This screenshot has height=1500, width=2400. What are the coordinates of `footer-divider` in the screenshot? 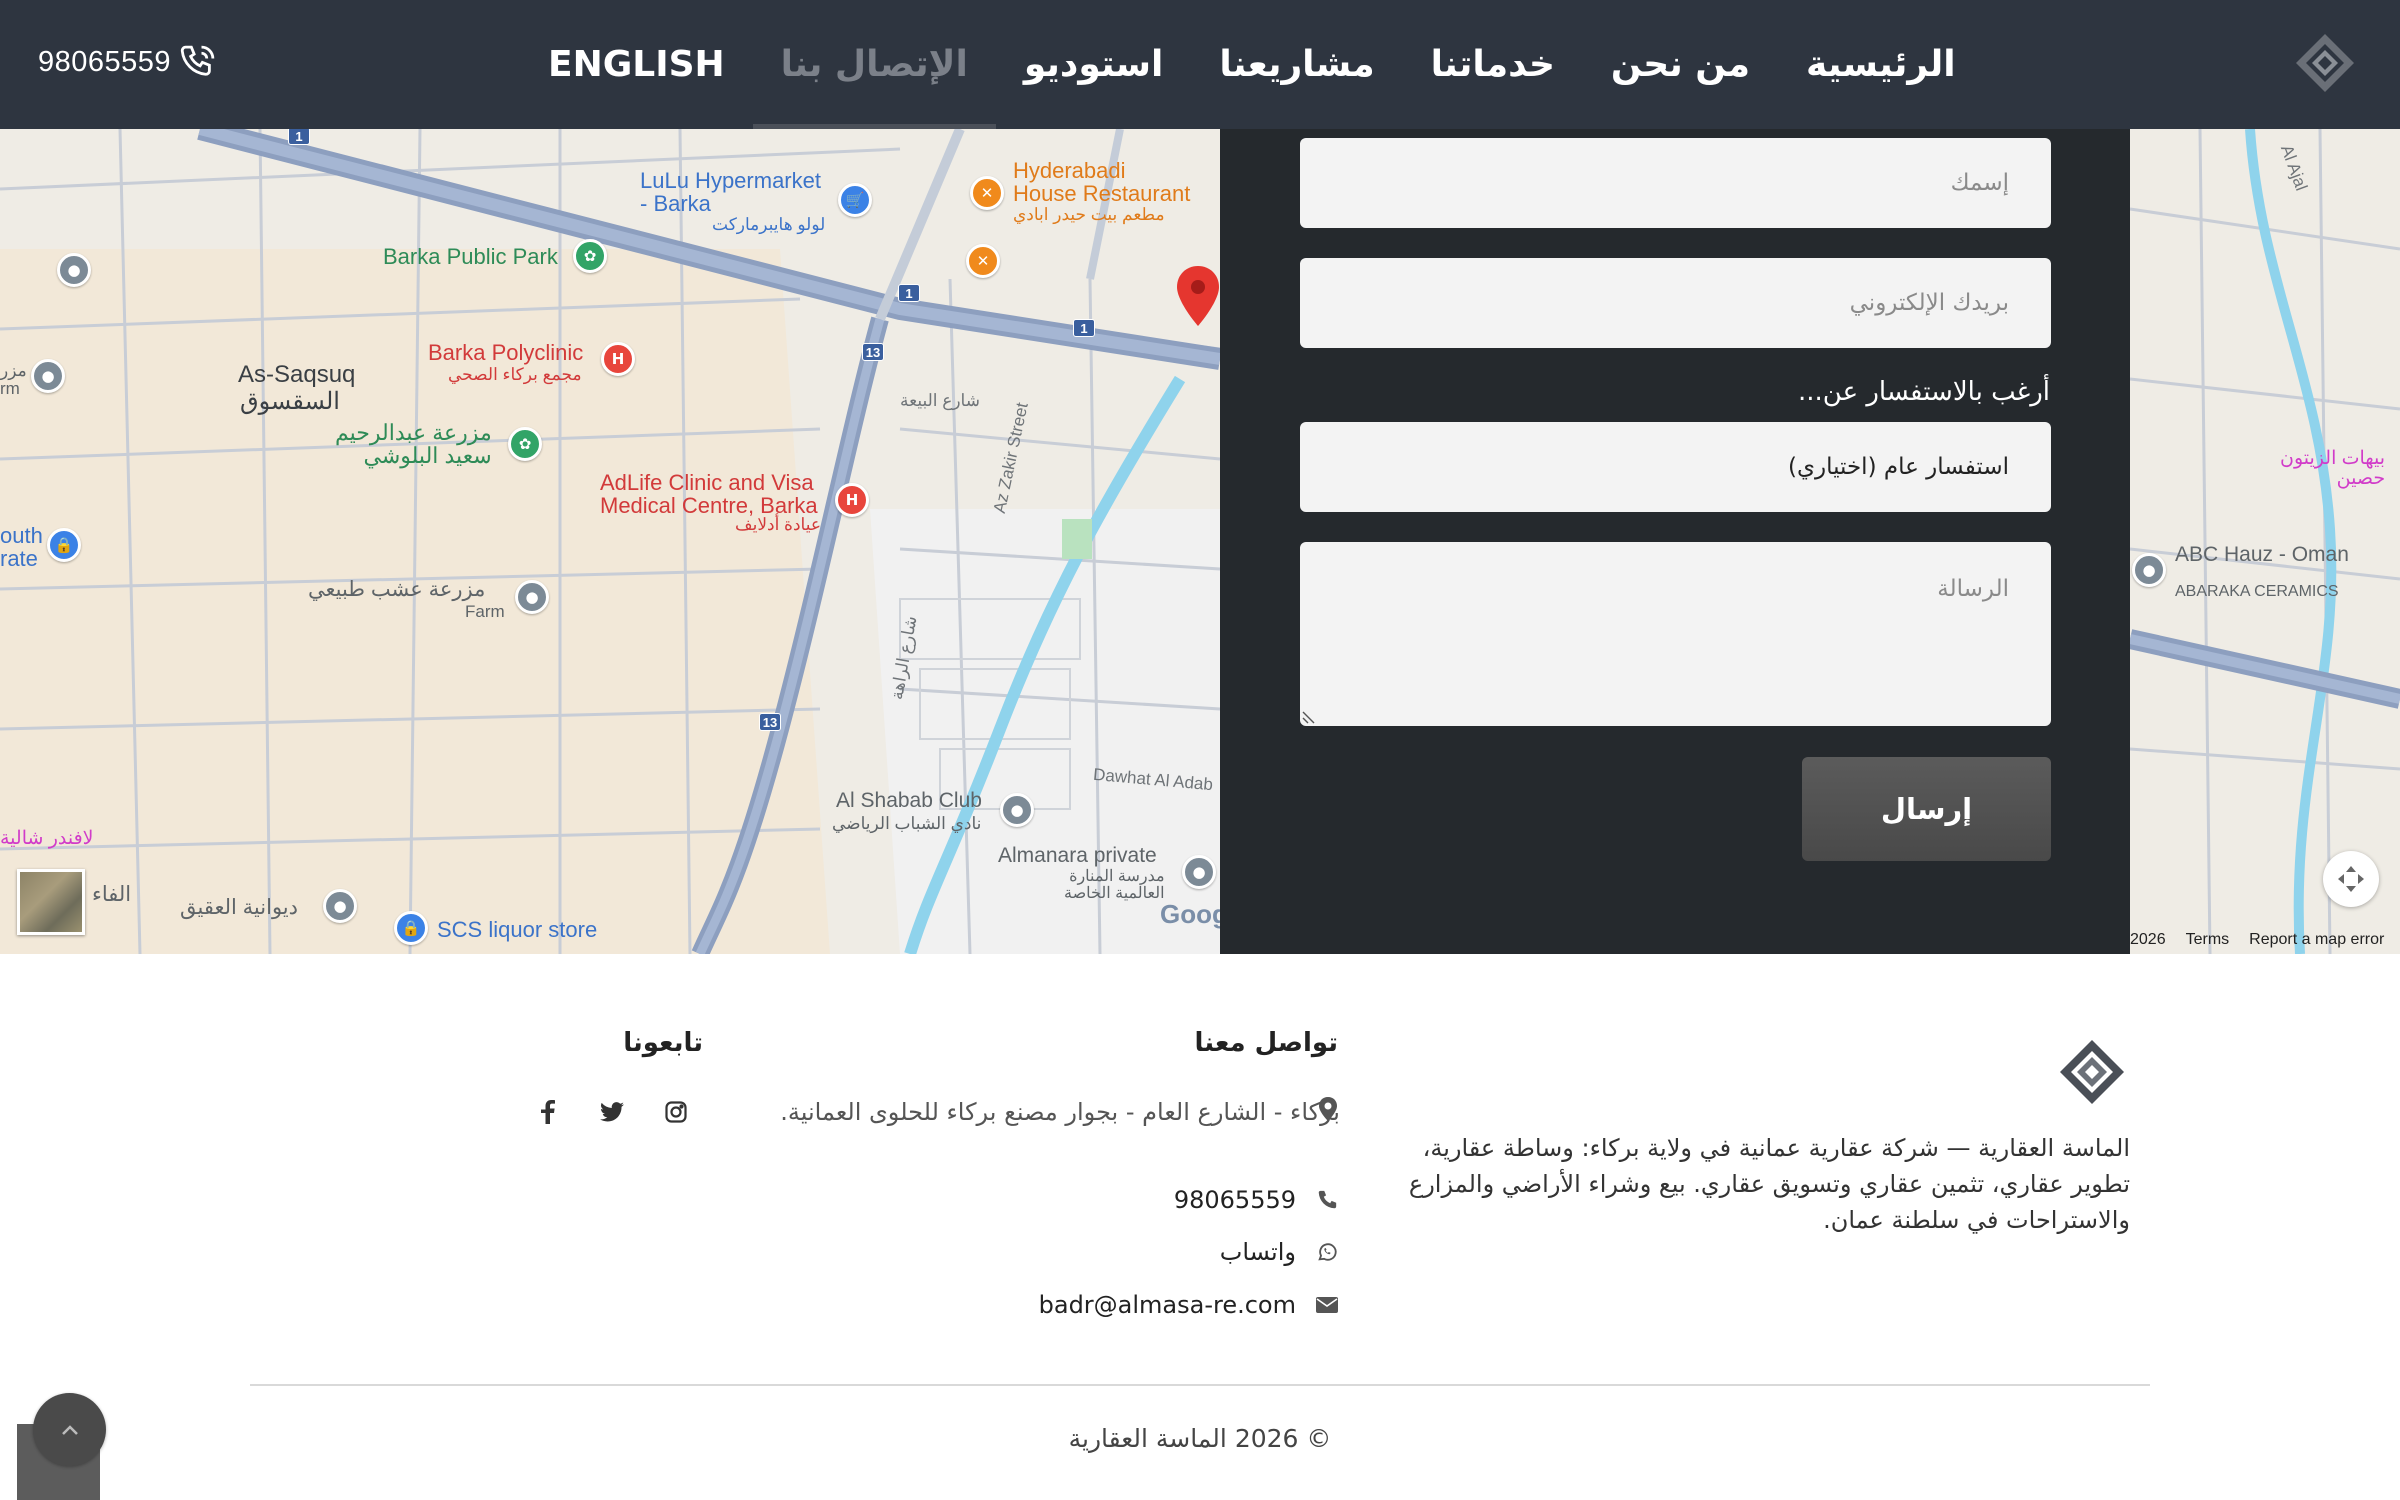 It's located at (1200, 1385).